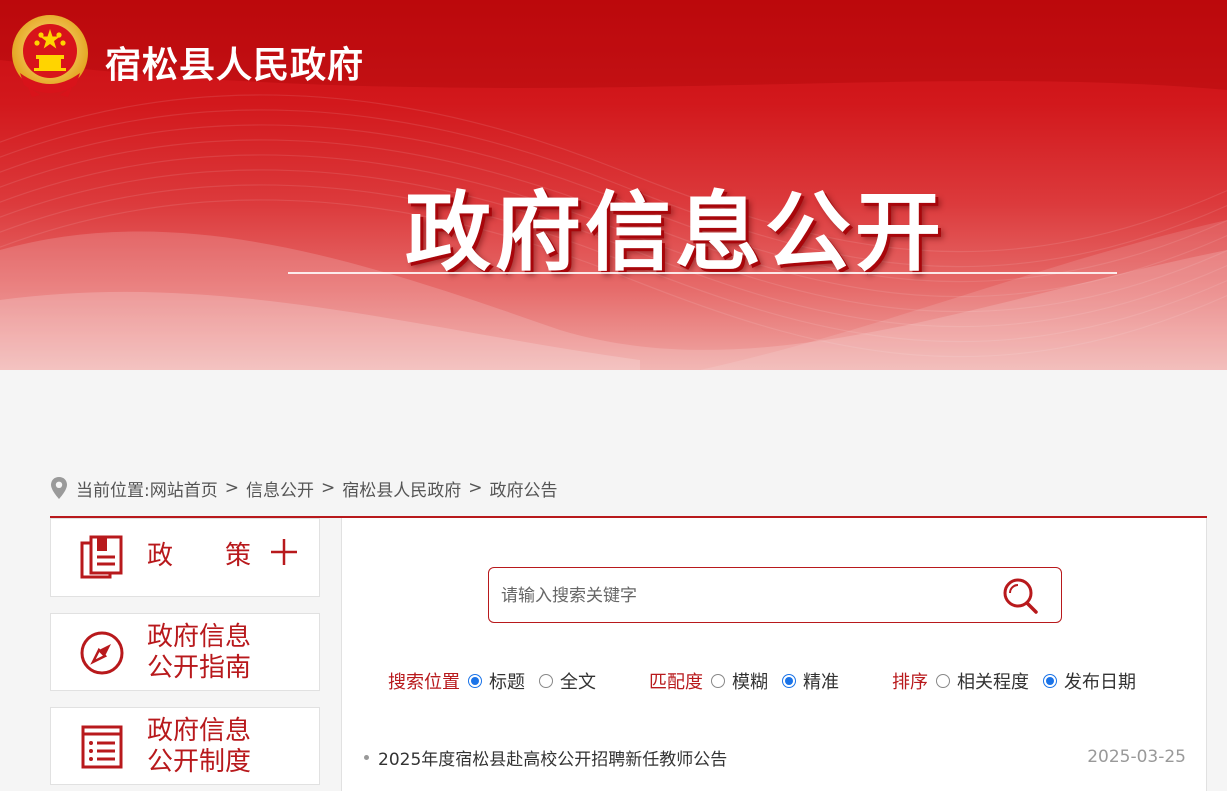 The height and width of the screenshot is (791, 1227). Describe the element at coordinates (993, 682) in the screenshot. I see `radio-label: 相关程度` at that location.